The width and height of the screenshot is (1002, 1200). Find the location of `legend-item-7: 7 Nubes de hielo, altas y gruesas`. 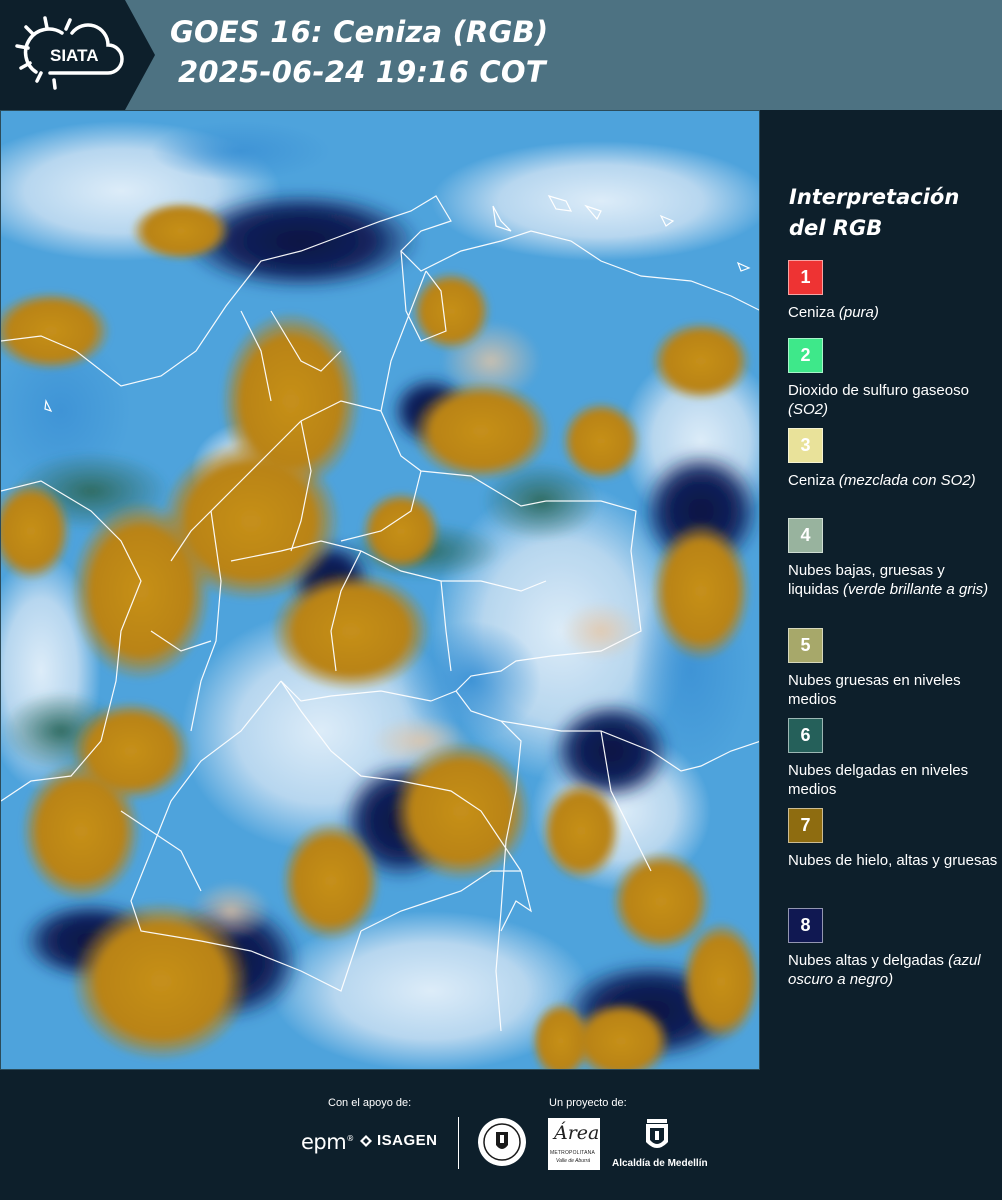

legend-item-7: 7 Nubes de hielo, altas y gruesas is located at coordinates (893, 839).